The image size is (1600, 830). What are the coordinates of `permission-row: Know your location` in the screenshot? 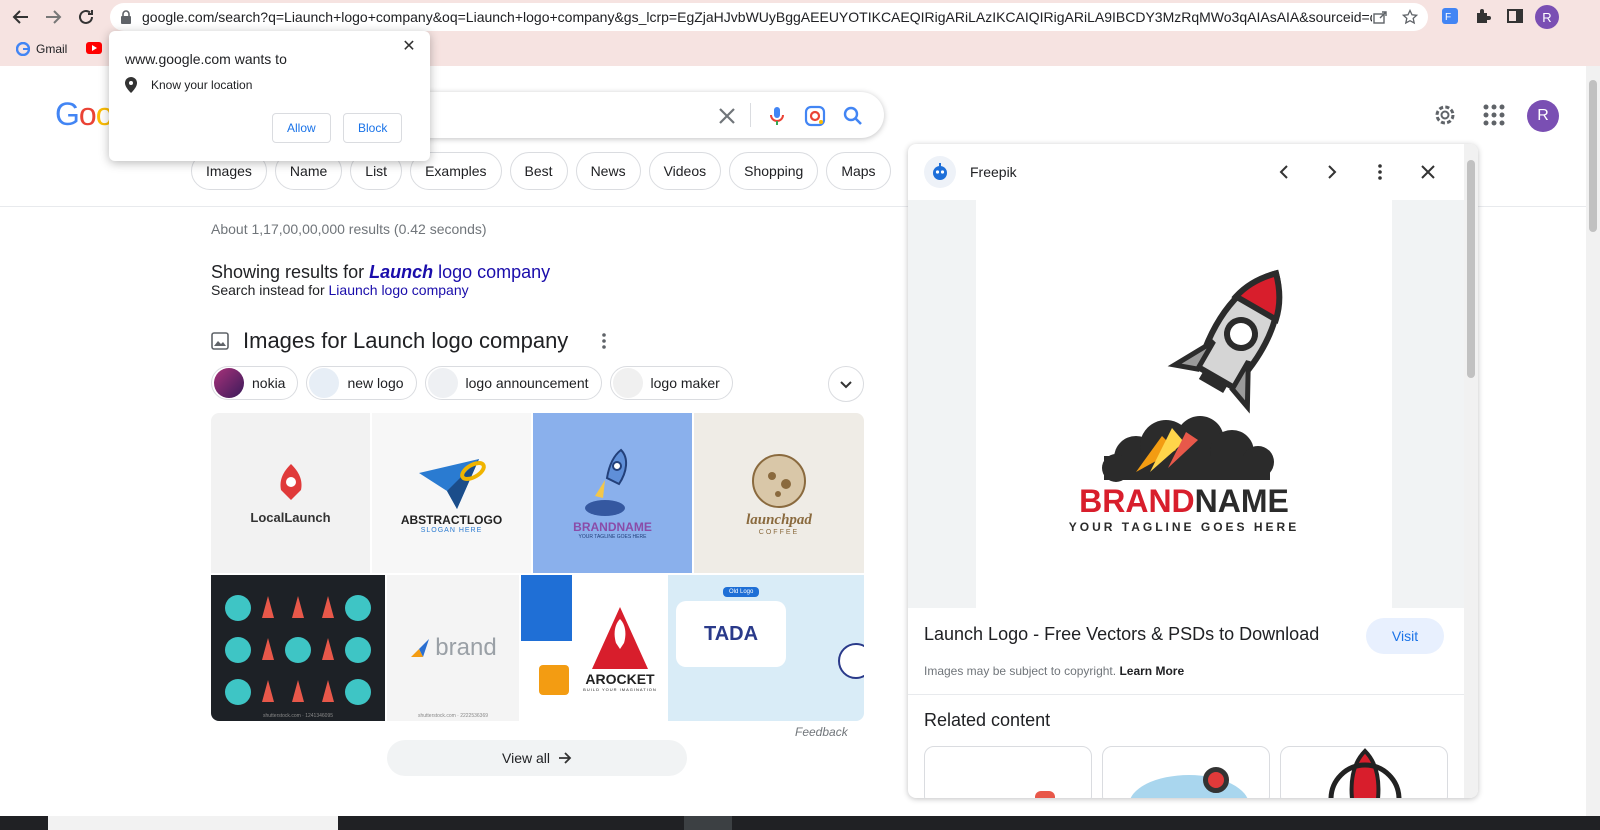 It's located at (188, 85).